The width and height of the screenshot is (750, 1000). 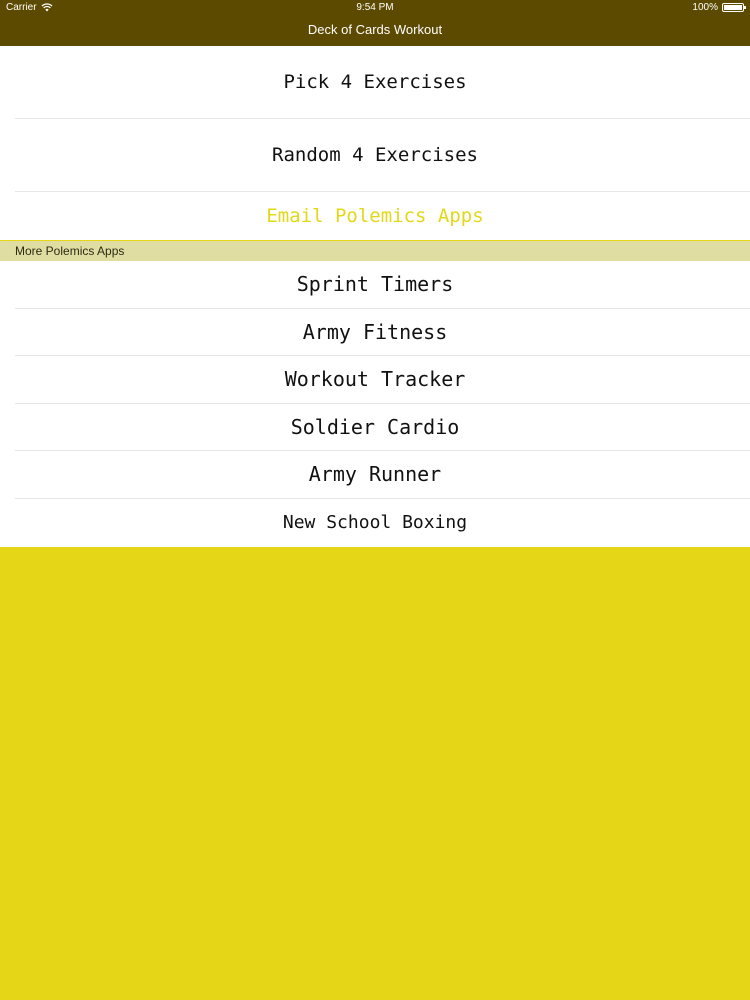 I want to click on list-item-label: New School Boxing, so click(x=375, y=522).